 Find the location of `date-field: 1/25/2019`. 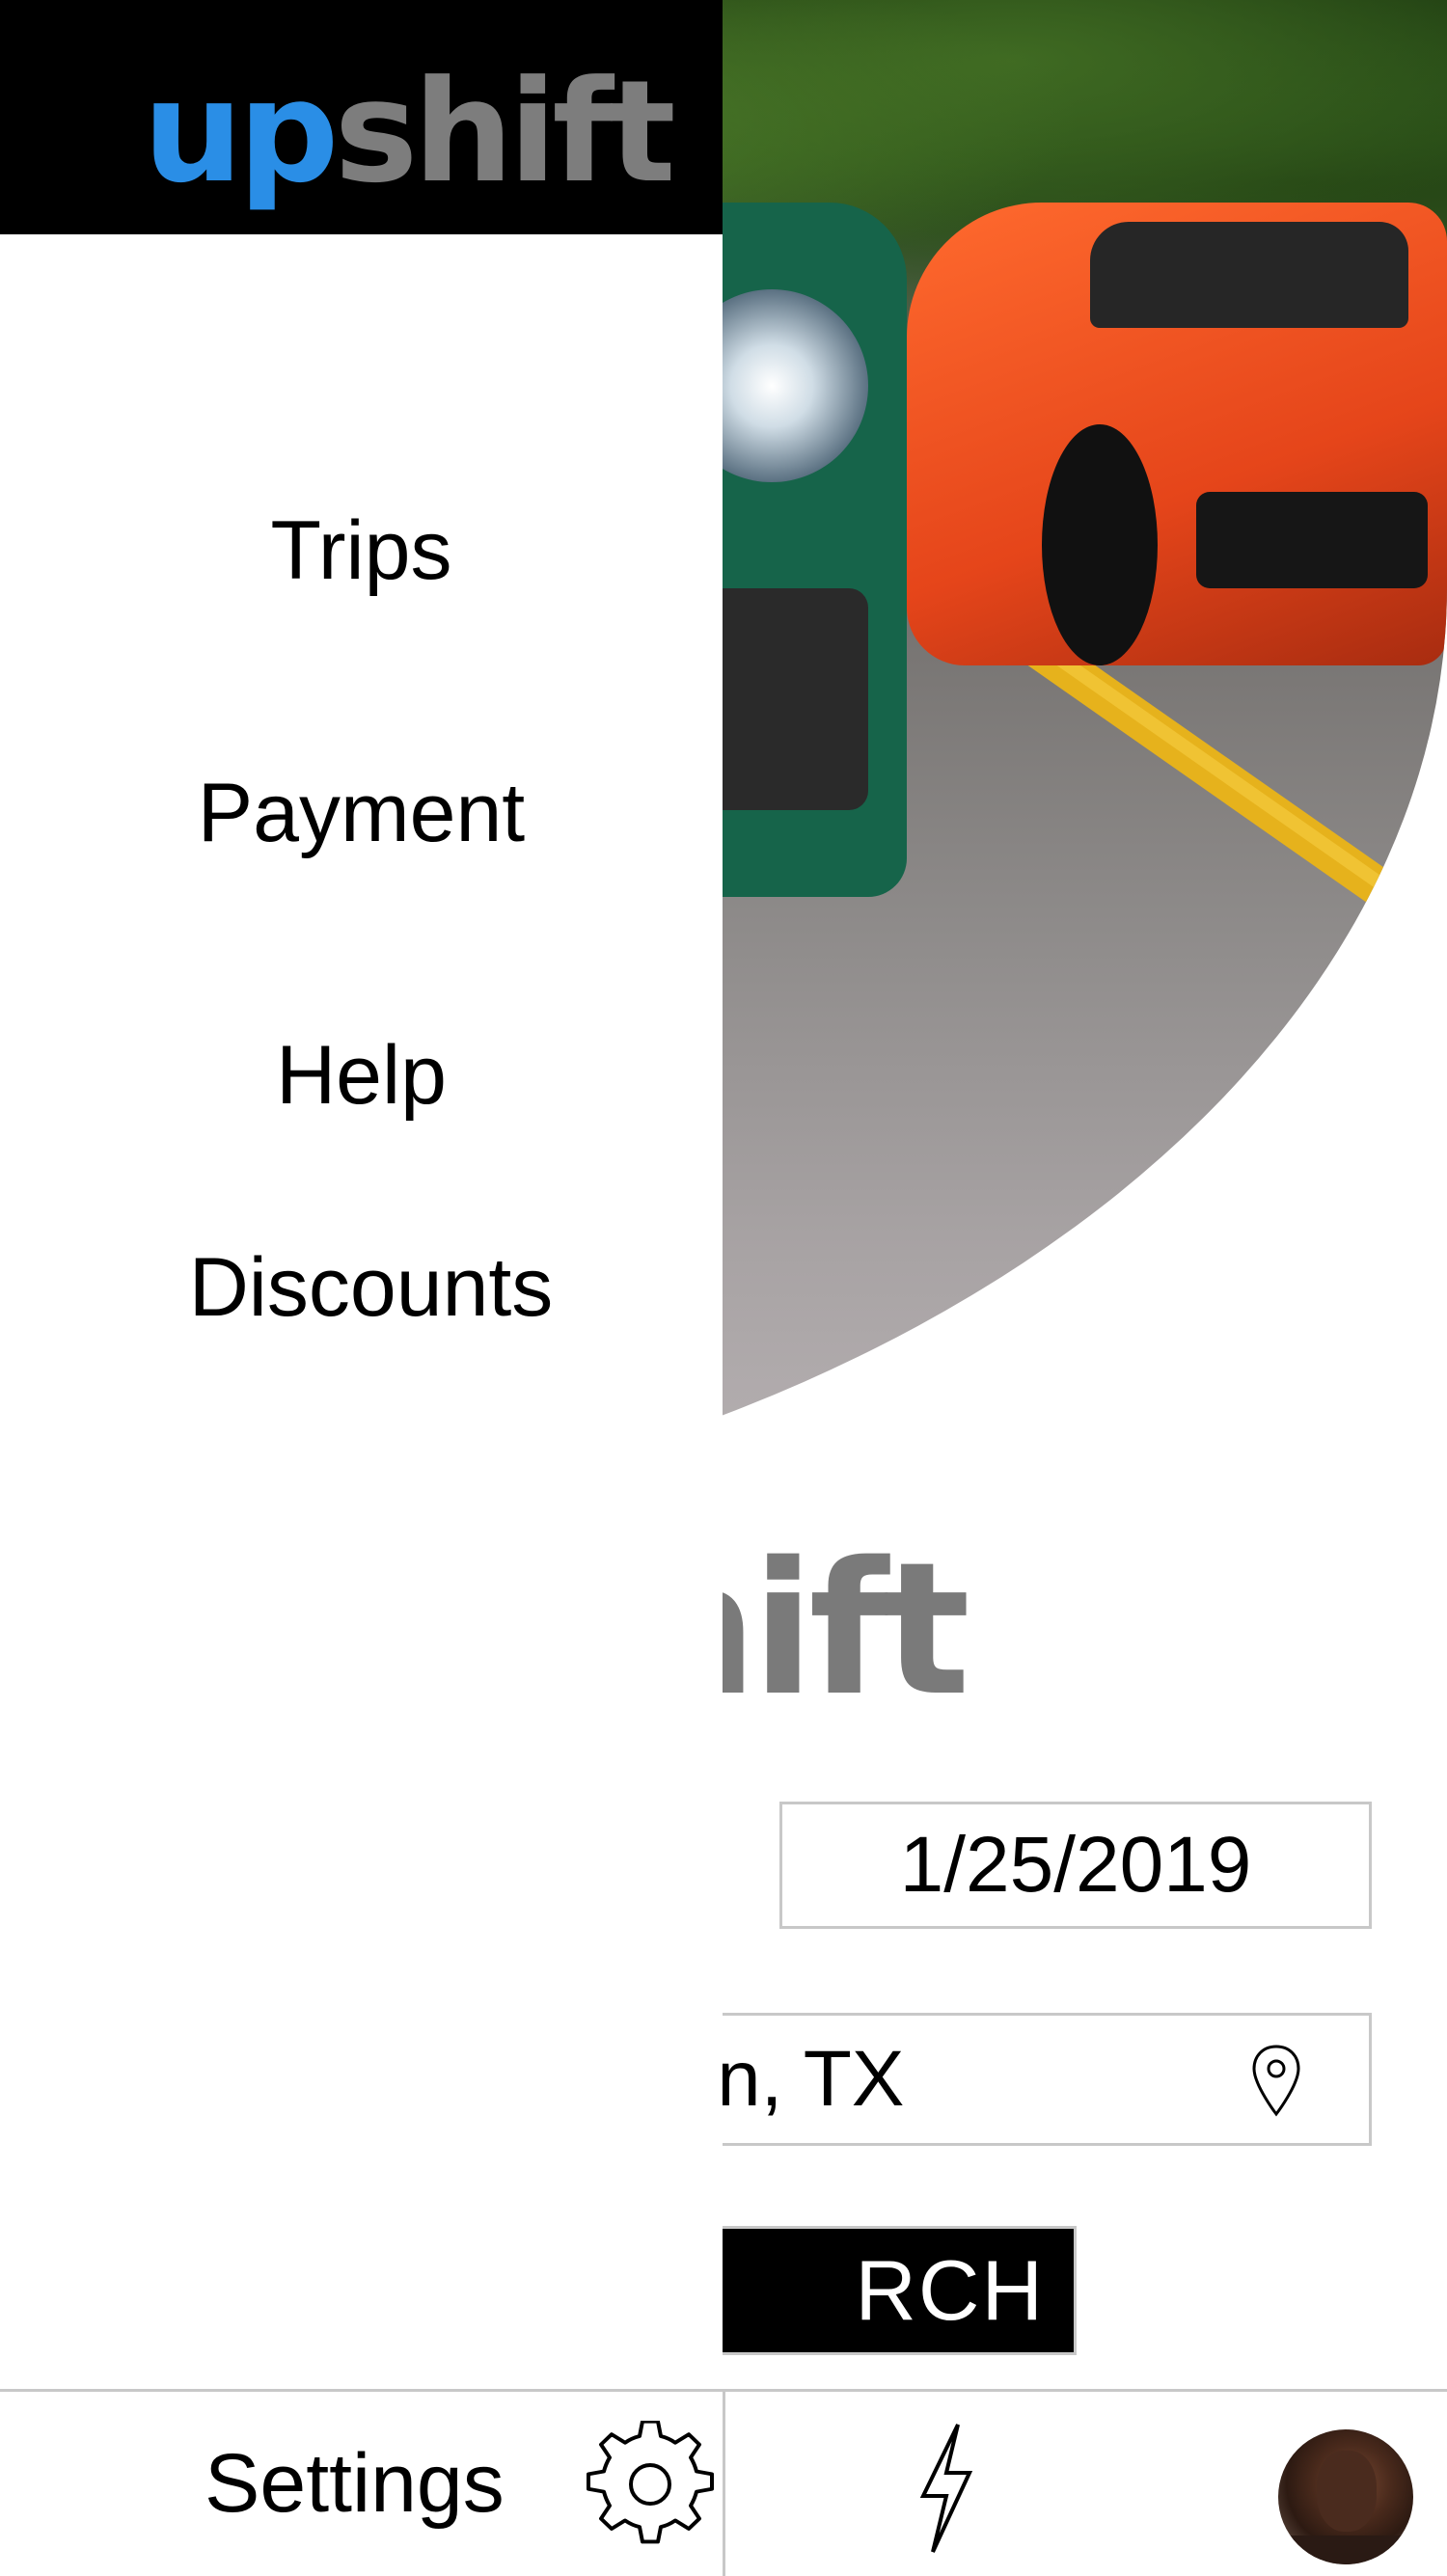

date-field: 1/25/2019 is located at coordinates (1075, 1865).